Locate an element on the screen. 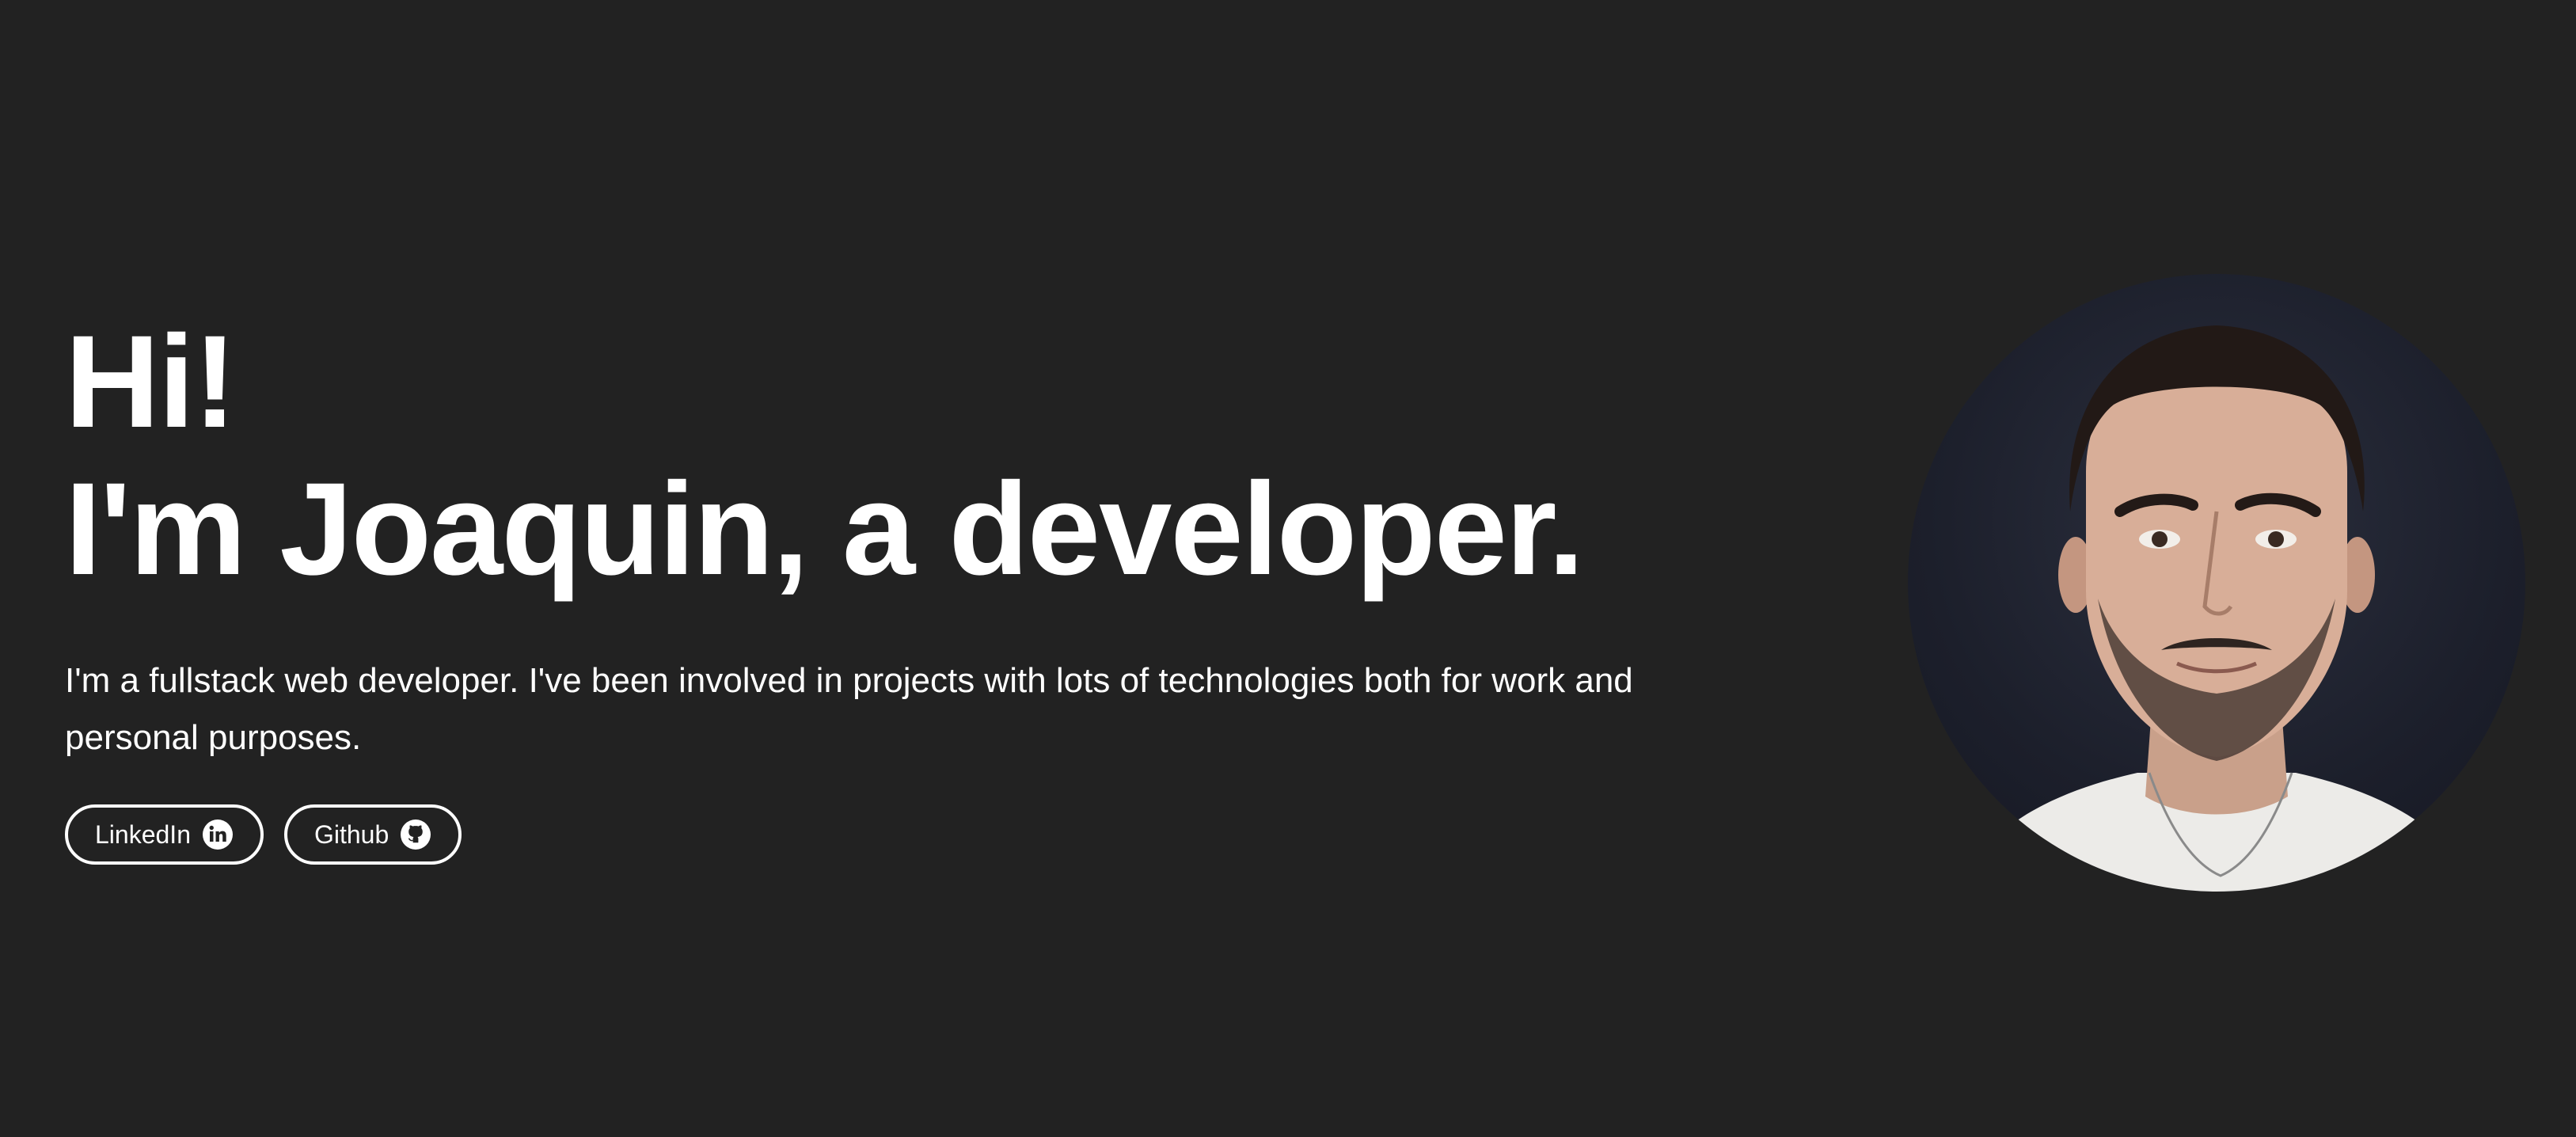  linkedin-button: LinkedIn is located at coordinates (164, 835).